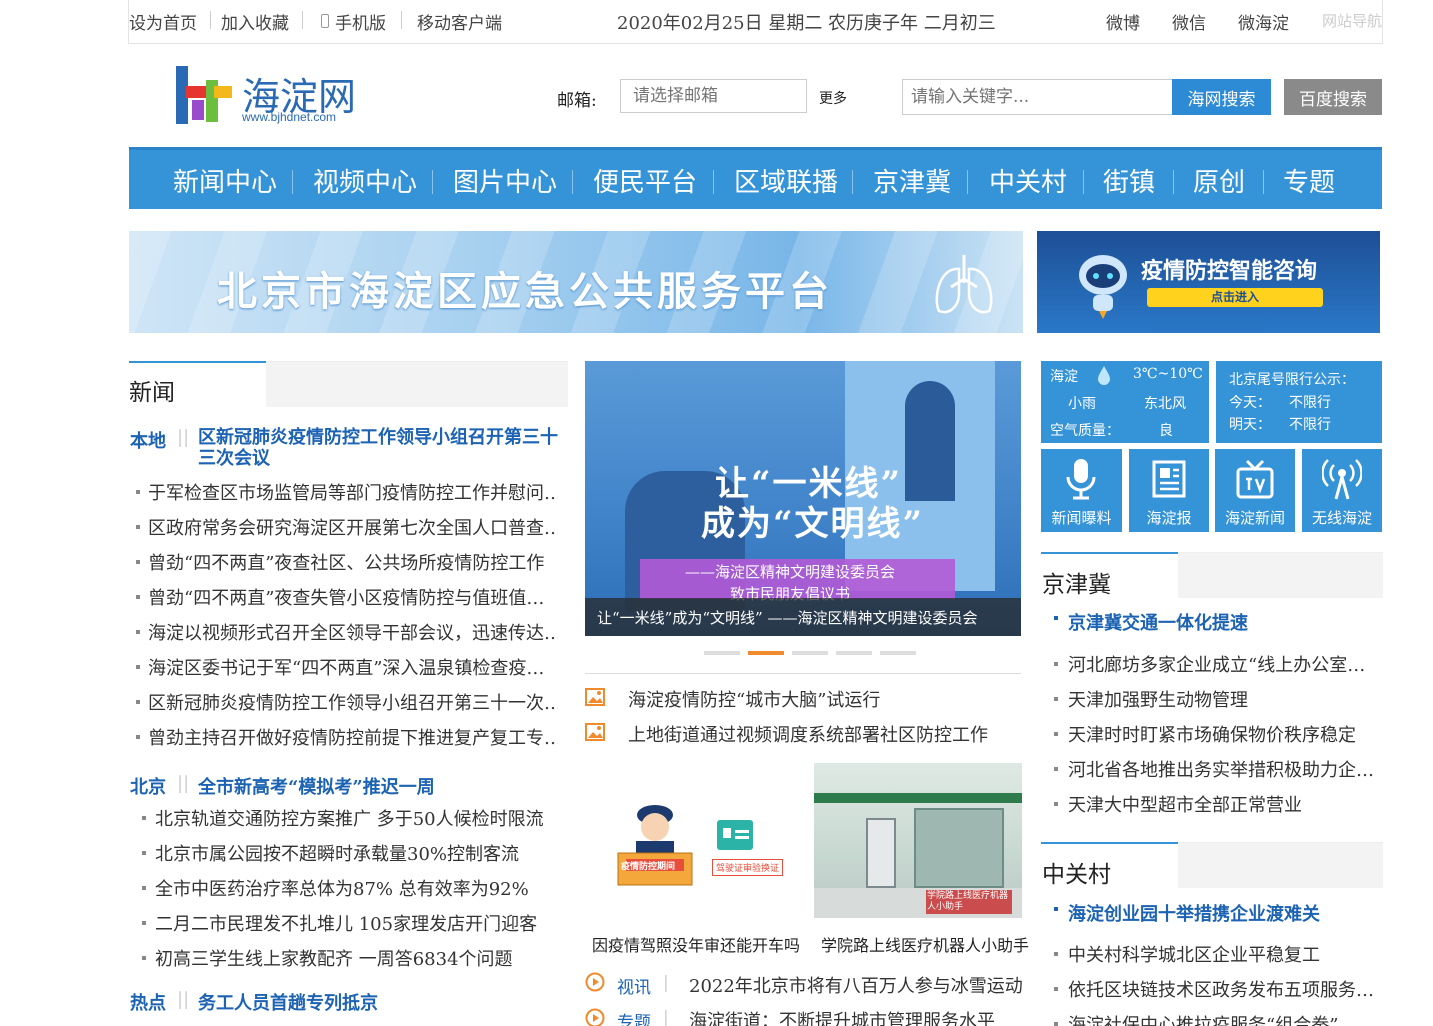  Describe the element at coordinates (1342, 490) in the screenshot. I see `quick-wireless: 无线海淀` at that location.